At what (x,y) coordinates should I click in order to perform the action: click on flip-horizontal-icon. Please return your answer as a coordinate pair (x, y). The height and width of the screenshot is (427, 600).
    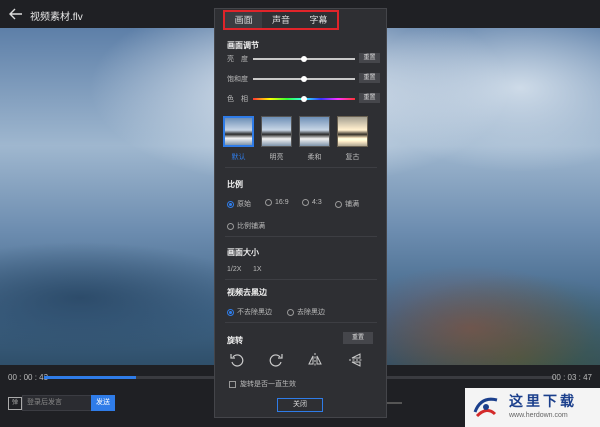
    Looking at the image, I should click on (315, 360).